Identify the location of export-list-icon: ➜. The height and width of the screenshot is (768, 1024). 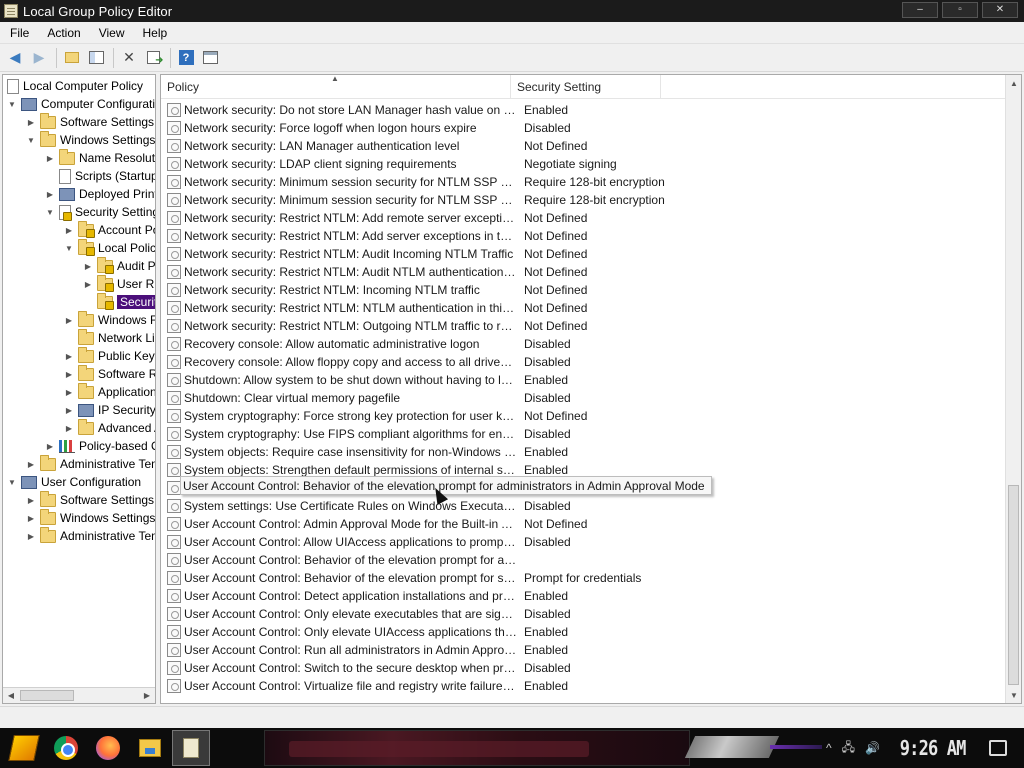
(153, 58).